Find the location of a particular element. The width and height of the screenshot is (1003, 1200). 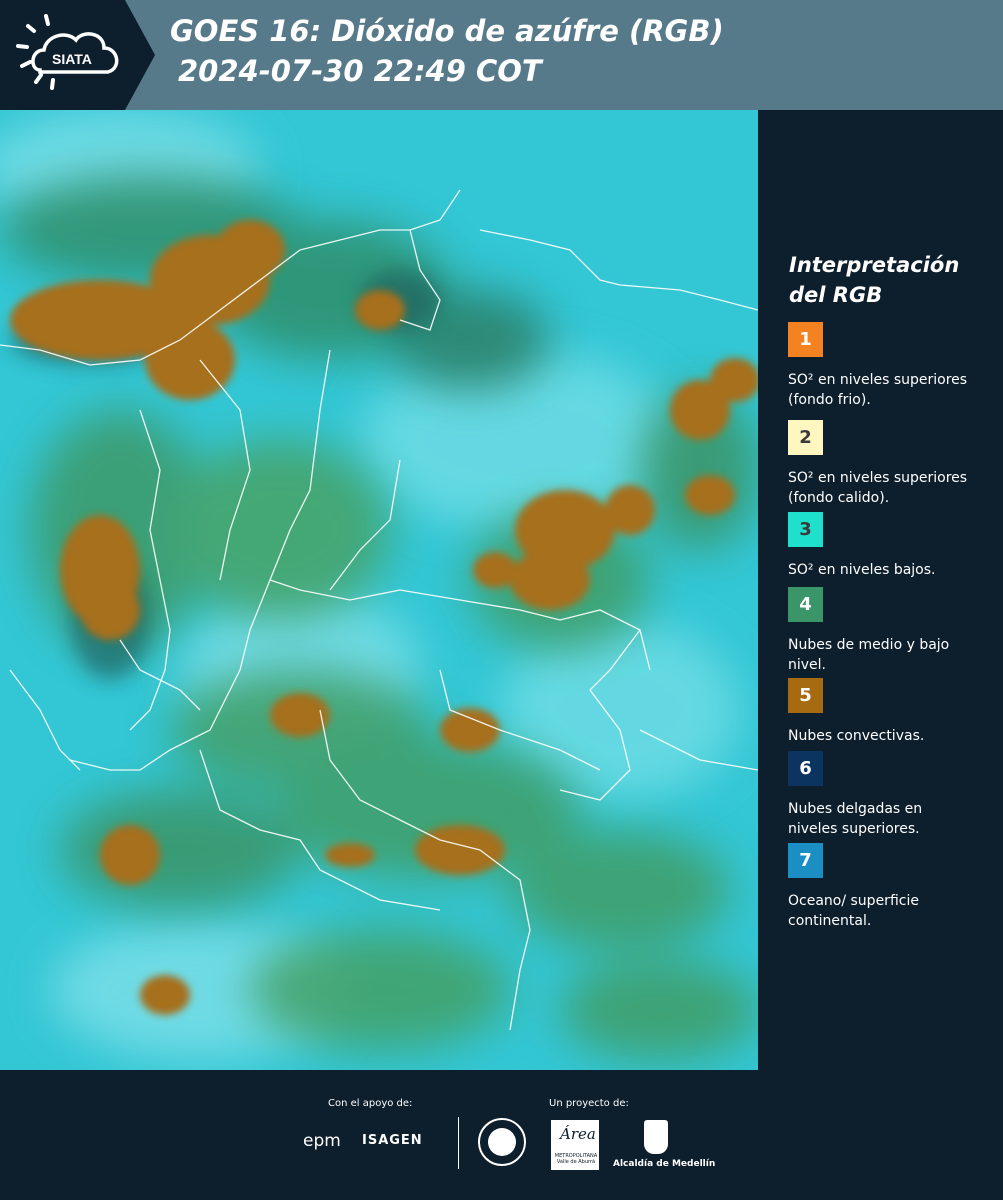

legend-label: SO² en niveles superiores (fondo frio). is located at coordinates (878, 390).